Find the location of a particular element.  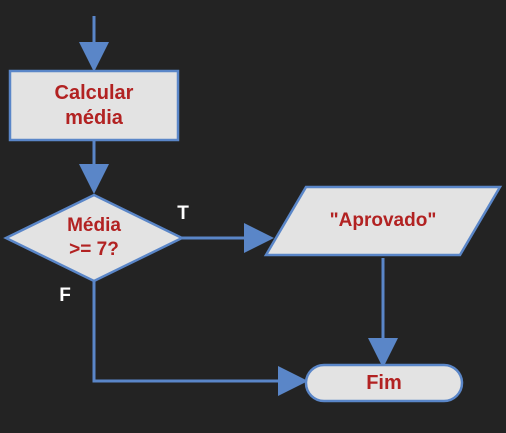

terminal-label: Fim is located at coordinates (384, 382).